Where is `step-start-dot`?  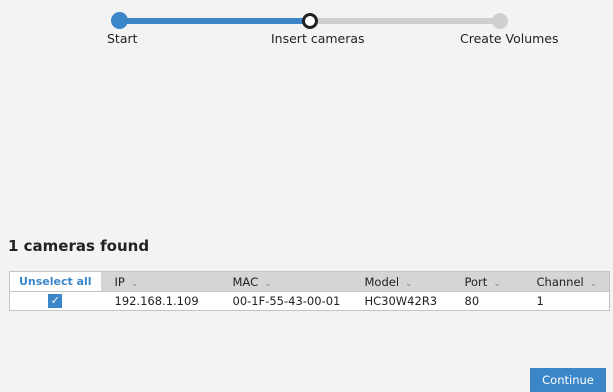 step-start-dot is located at coordinates (119, 20).